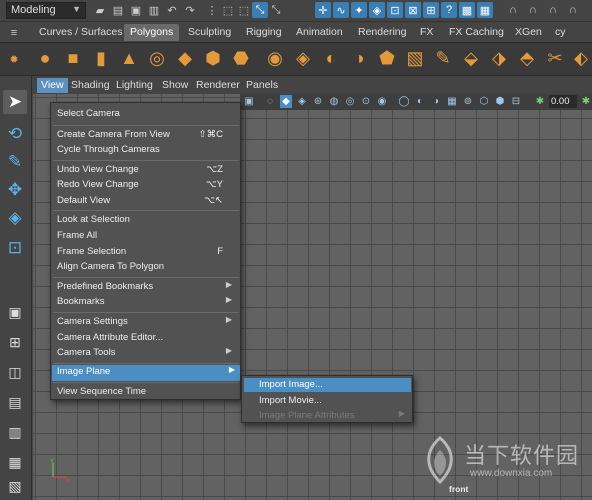 This screenshot has width=592, height=500. Describe the element at coordinates (146, 287) in the screenshot. I see `menu-item-predefined-bookmarks: Predefined Bookmarks ▶` at that location.